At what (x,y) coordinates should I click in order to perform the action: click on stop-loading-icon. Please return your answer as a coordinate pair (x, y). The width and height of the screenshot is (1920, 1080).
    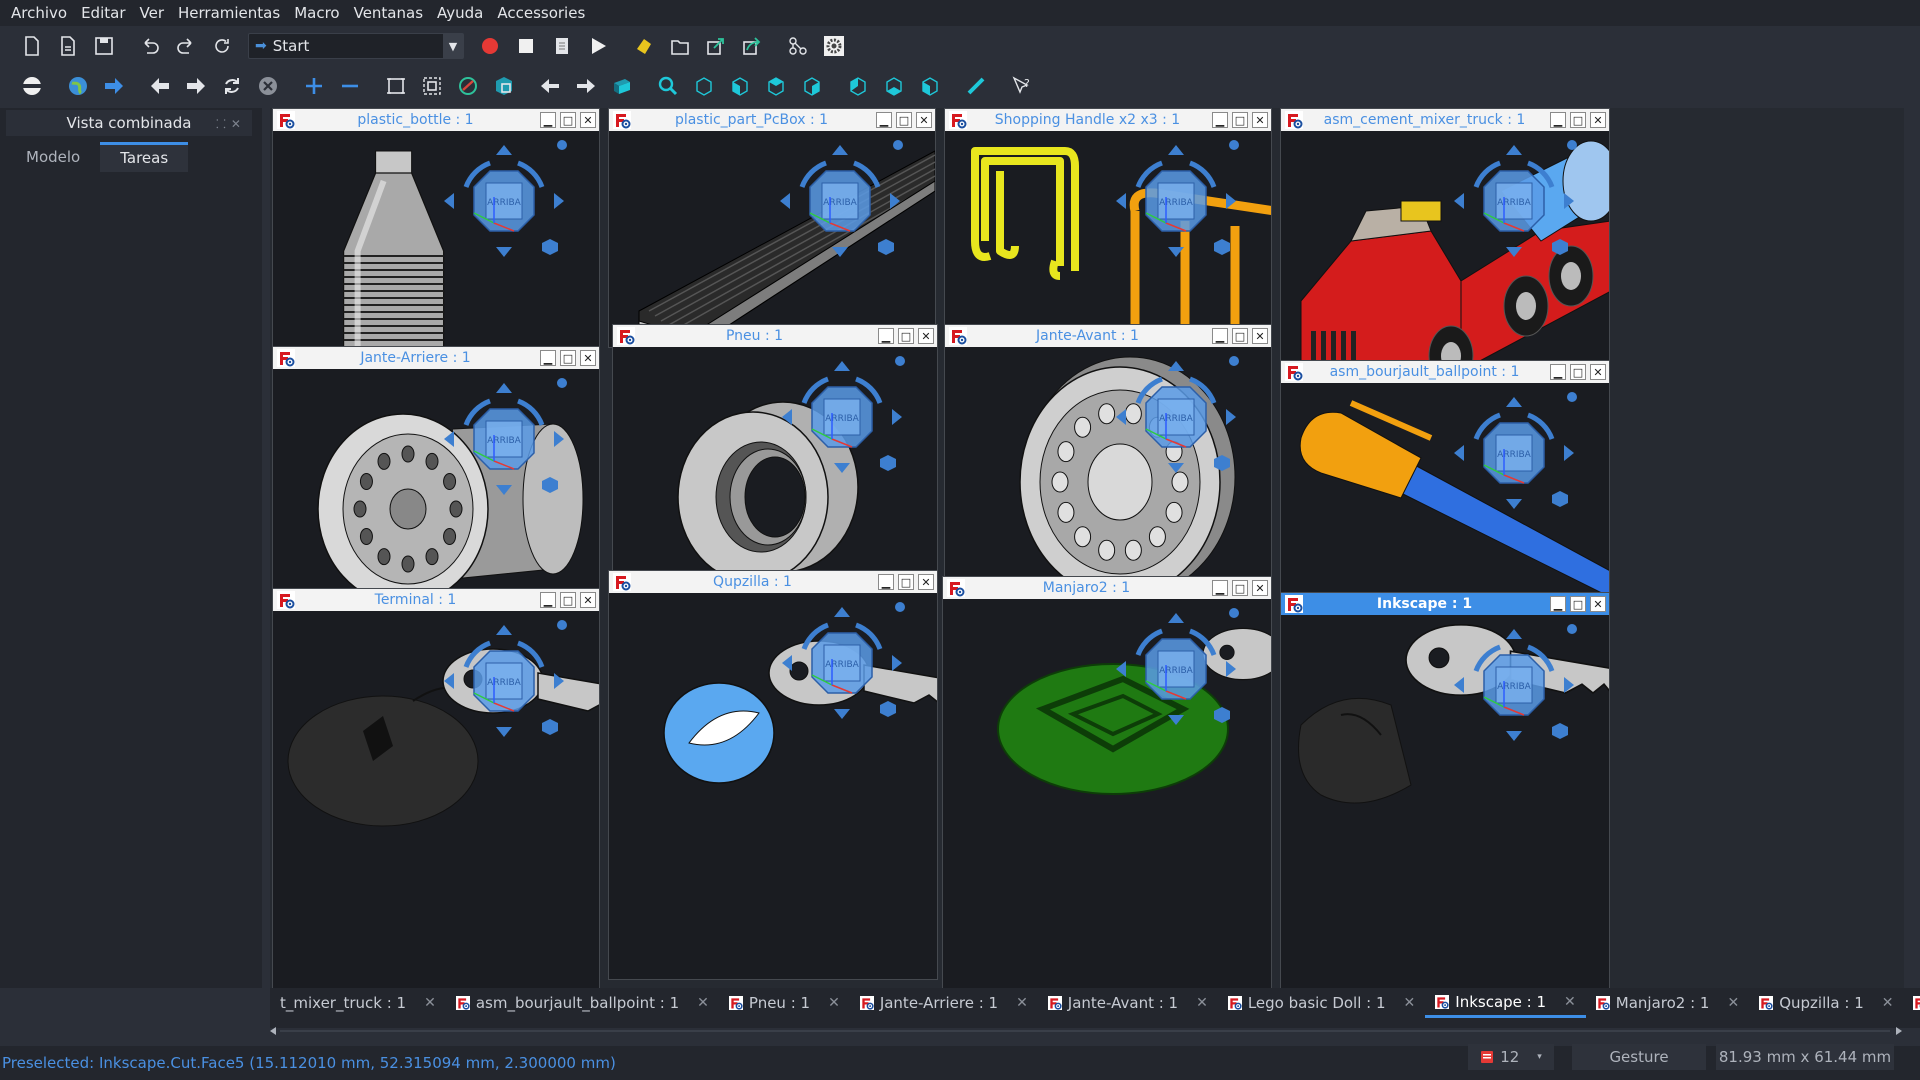
    Looking at the image, I should click on (268, 86).